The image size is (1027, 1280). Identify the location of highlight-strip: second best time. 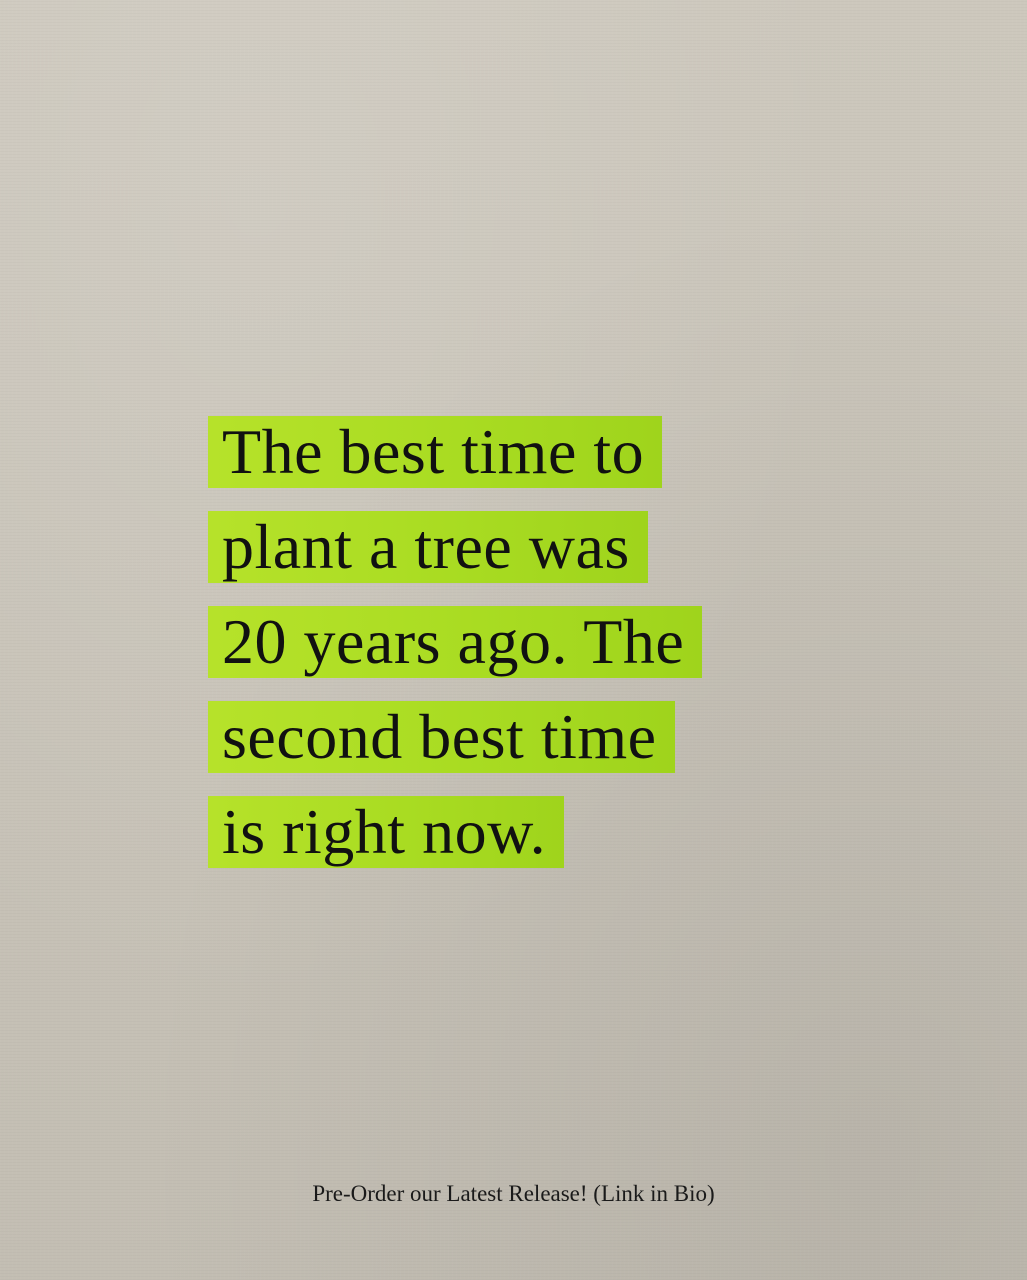
(441, 737).